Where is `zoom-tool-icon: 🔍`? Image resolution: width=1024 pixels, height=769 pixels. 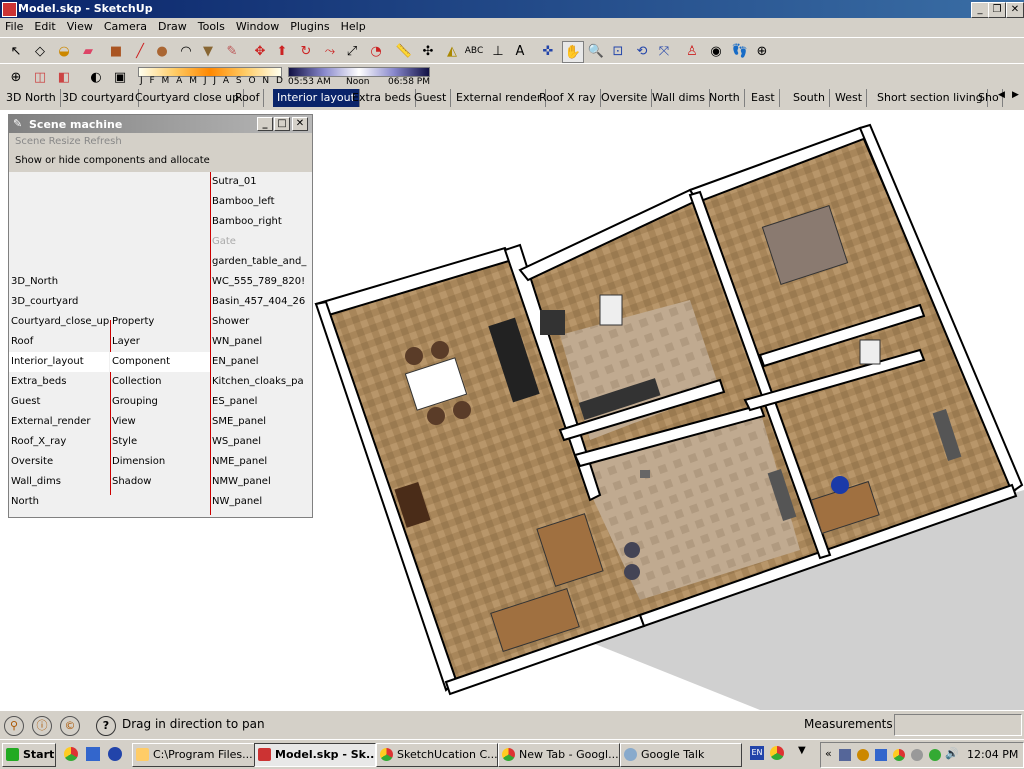 zoom-tool-icon: 🔍 is located at coordinates (596, 51).